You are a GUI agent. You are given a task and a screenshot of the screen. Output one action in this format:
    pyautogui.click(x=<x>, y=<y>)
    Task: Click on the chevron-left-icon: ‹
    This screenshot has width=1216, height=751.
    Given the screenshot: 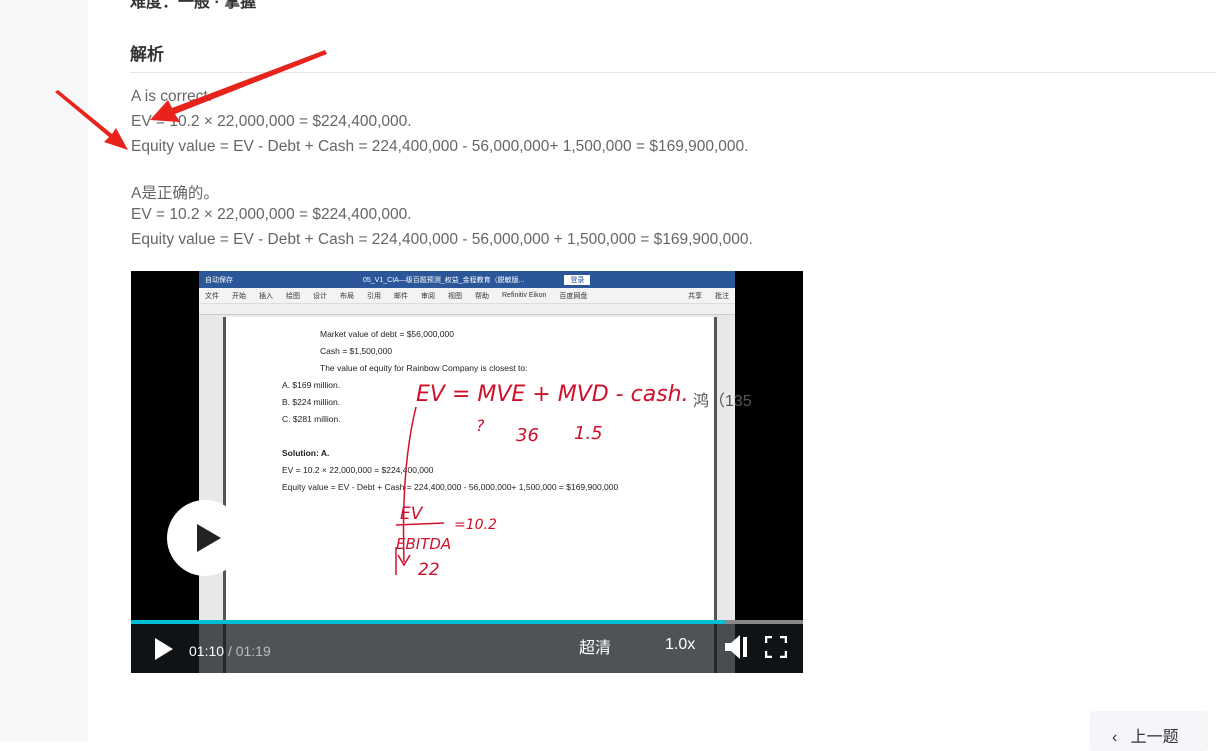 What is the action you would take?
    pyautogui.click(x=1115, y=737)
    